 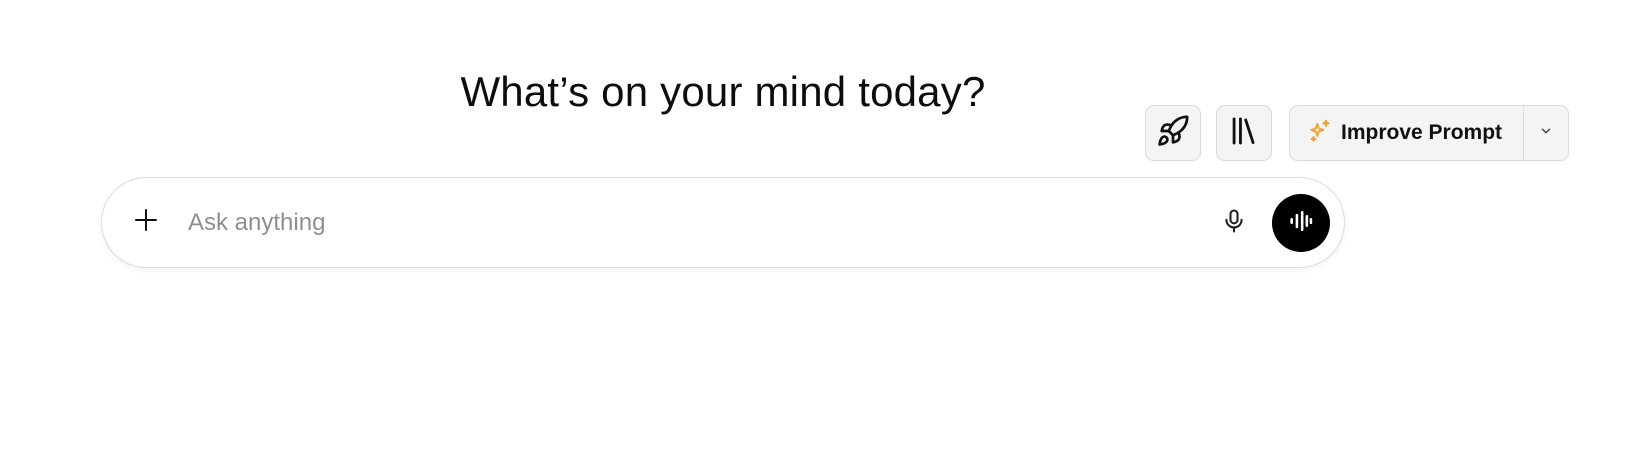 I want to click on voice-waveform-icon, so click(x=1301, y=223).